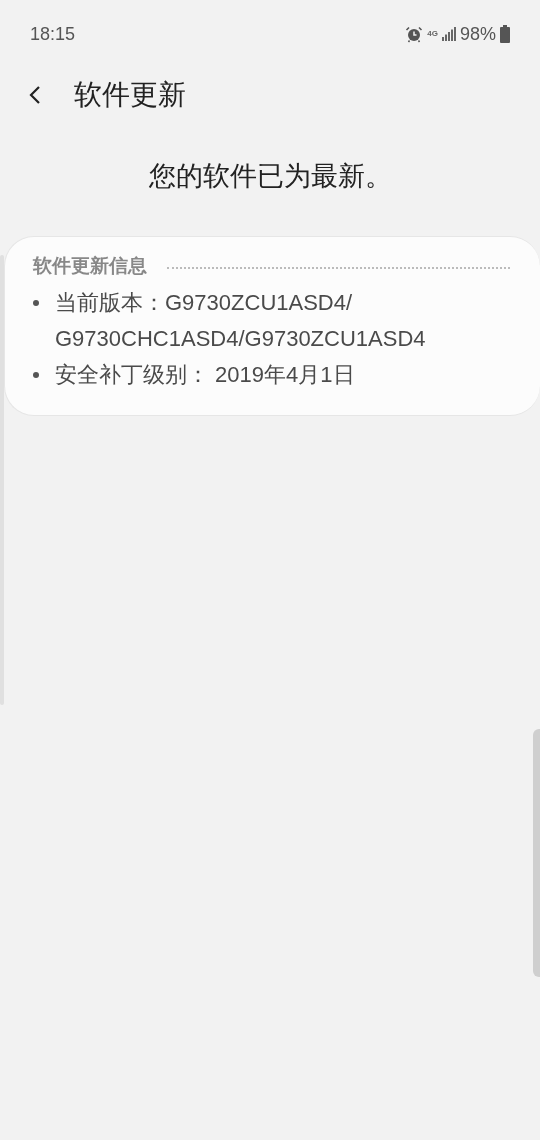  Describe the element at coordinates (414, 34) in the screenshot. I see `alarm-icon` at that location.